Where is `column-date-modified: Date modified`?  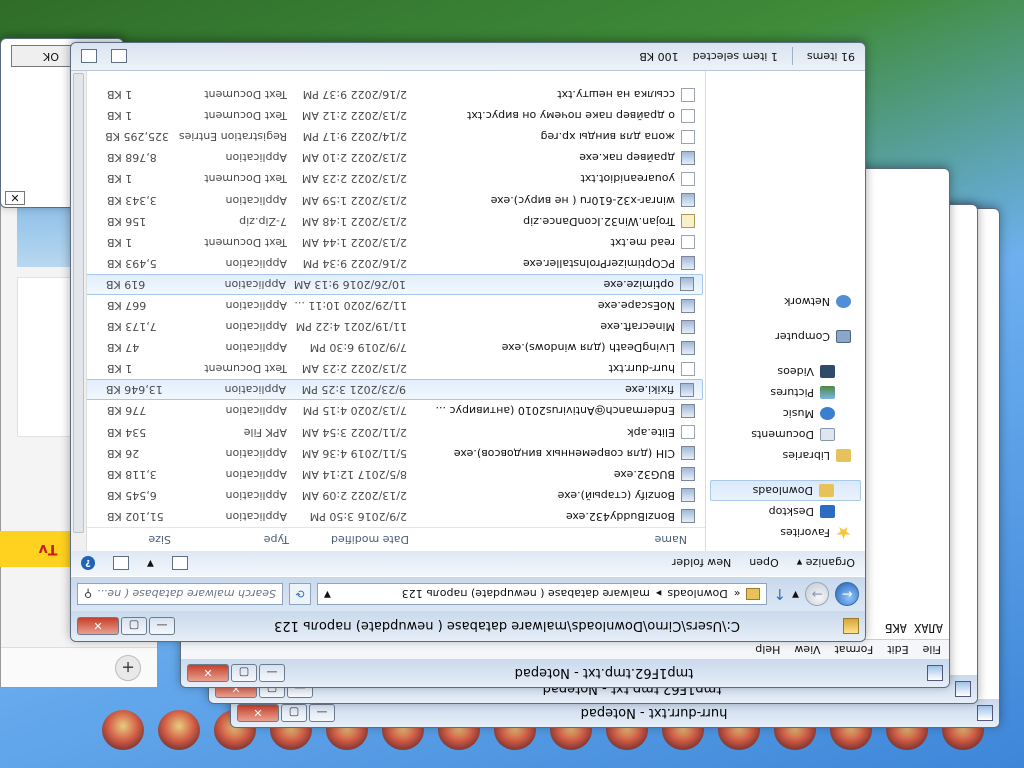 column-date-modified: Date modified is located at coordinates (355, 539).